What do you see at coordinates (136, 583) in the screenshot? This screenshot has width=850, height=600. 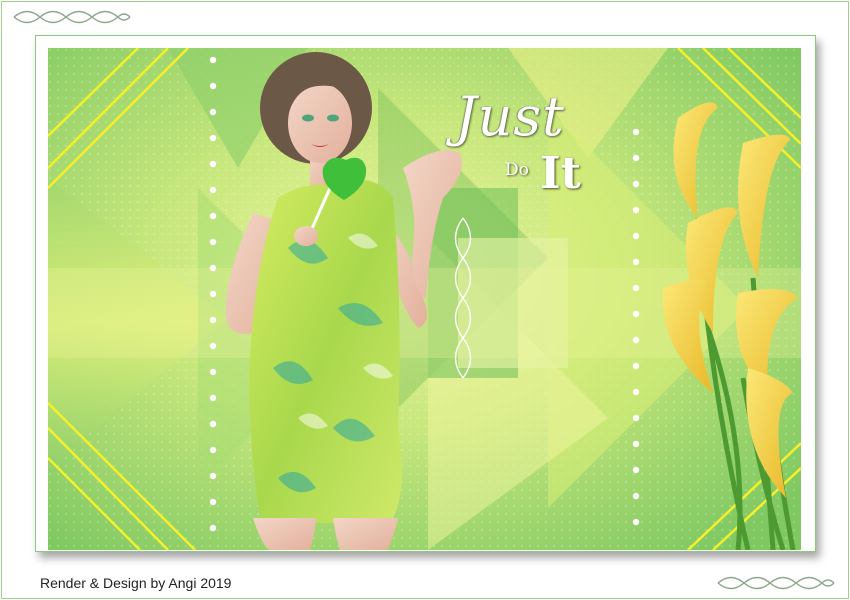 I see `credit-text: Render & Design by Angi 2019` at bounding box center [136, 583].